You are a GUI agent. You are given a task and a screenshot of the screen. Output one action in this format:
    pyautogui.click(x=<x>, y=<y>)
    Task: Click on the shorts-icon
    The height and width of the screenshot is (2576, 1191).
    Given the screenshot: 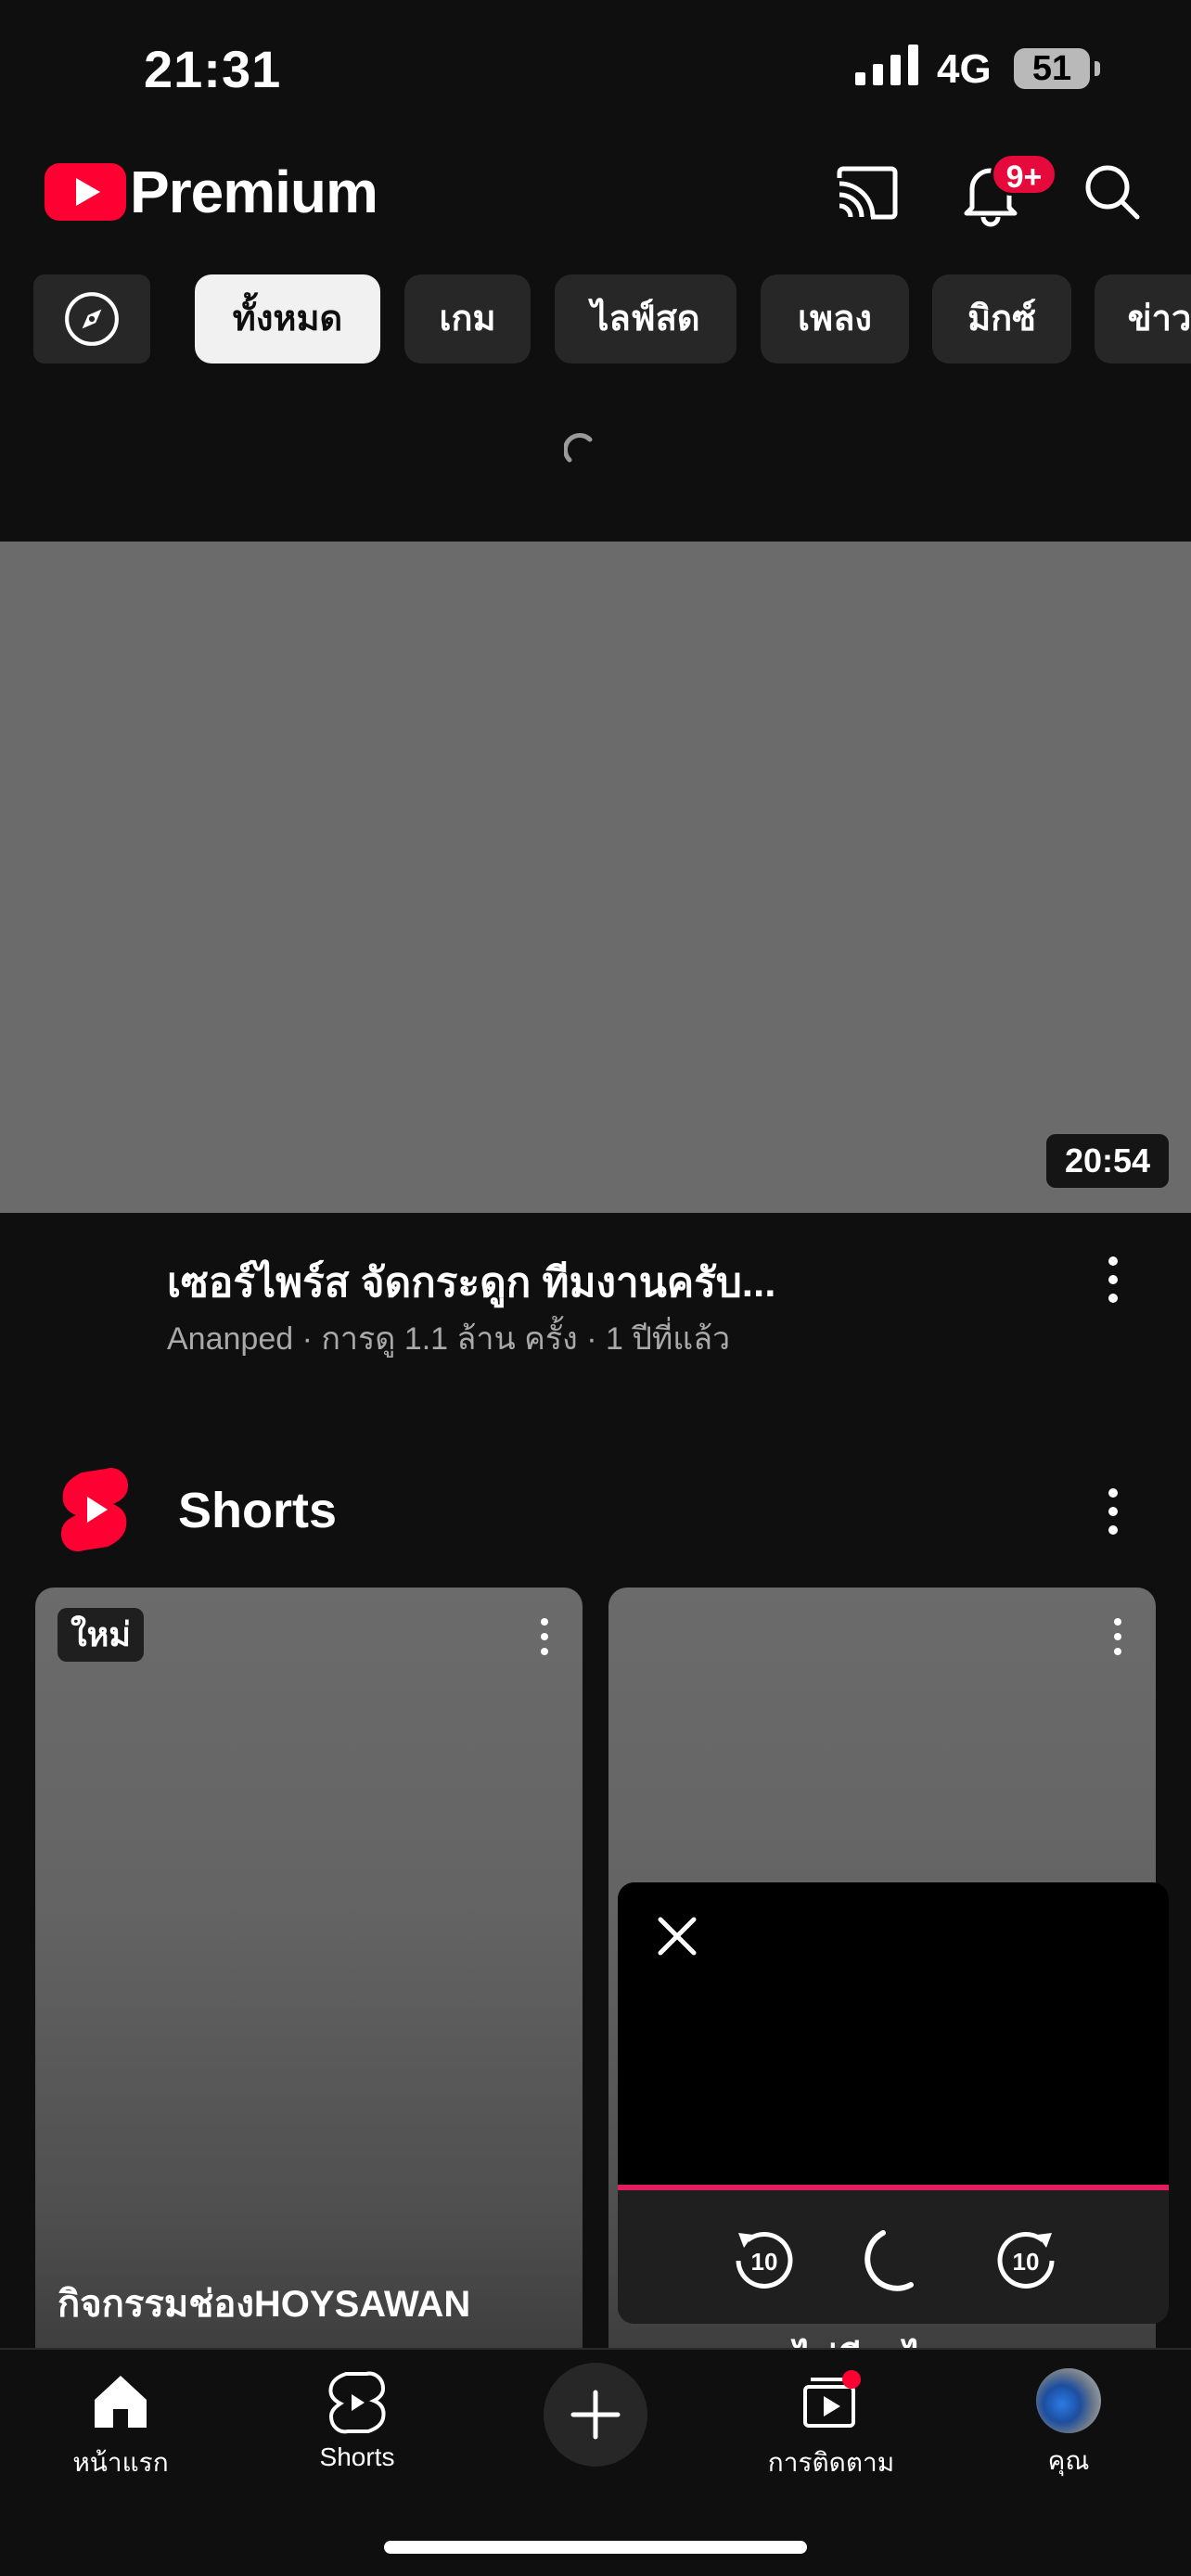 What is the action you would take?
    pyautogui.click(x=357, y=2402)
    